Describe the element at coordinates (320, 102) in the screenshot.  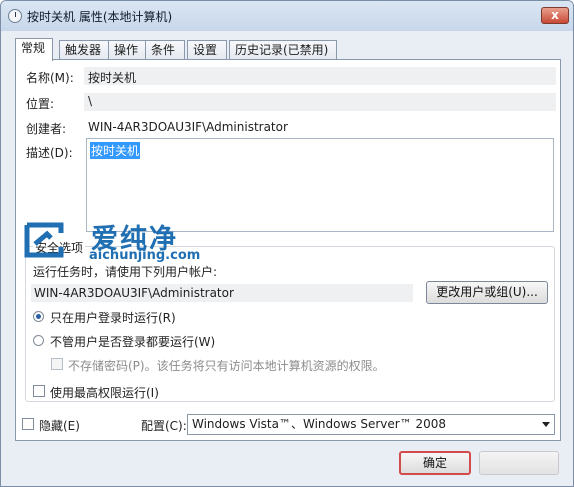
I see `location-field: \` at that location.